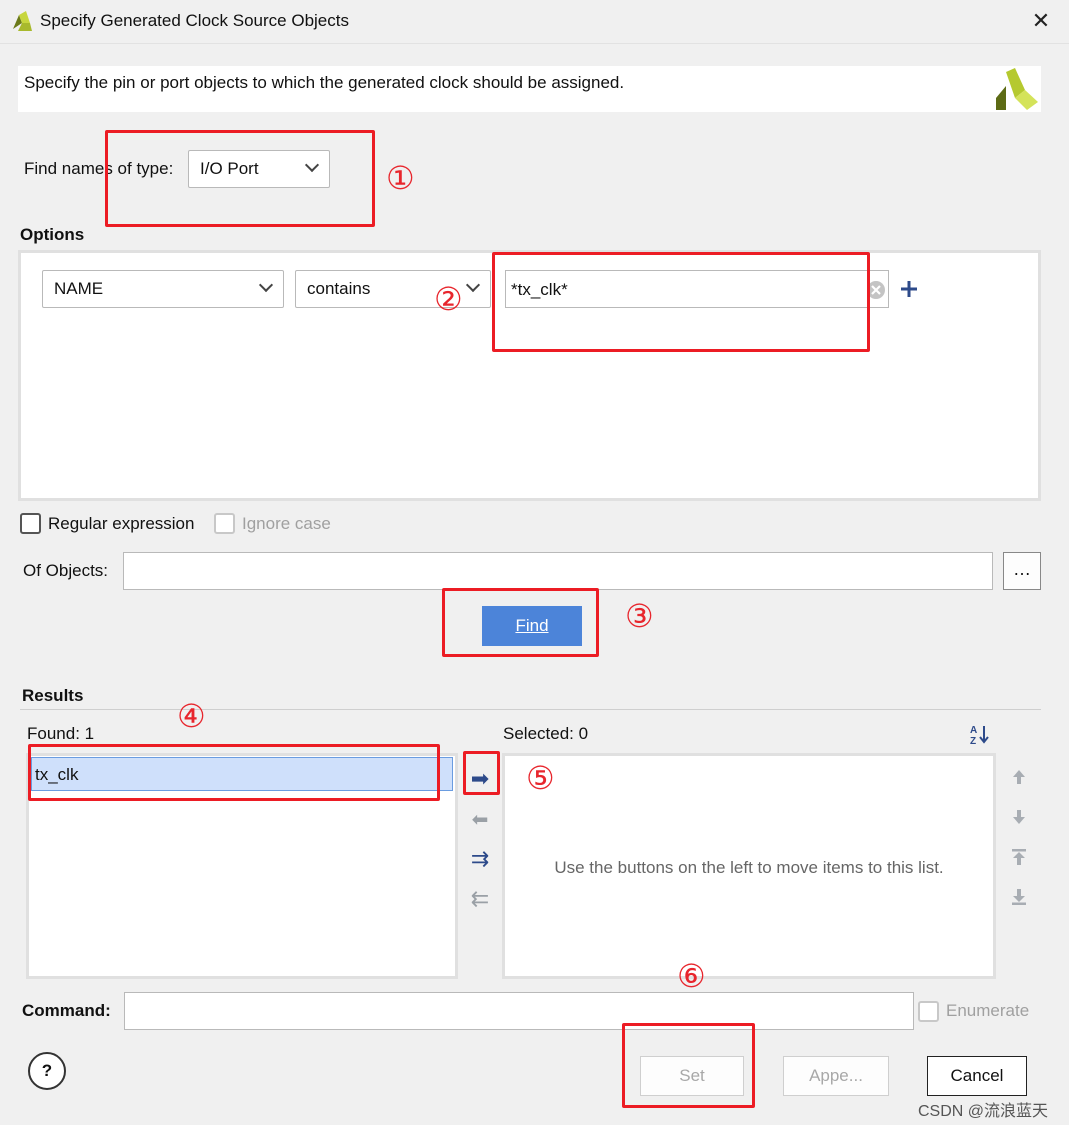  What do you see at coordinates (1019, 817) in the screenshot?
I see `move-down-icon` at bounding box center [1019, 817].